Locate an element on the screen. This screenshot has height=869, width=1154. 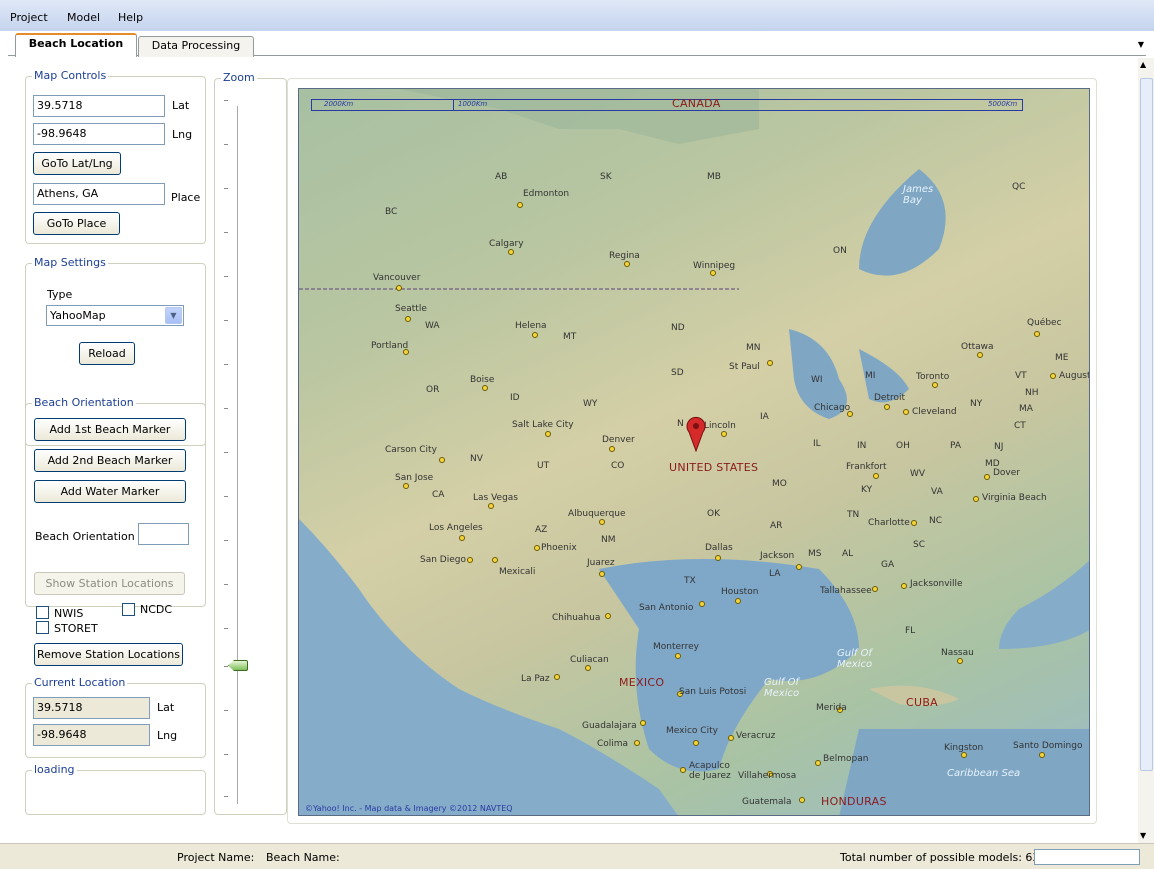
region-vt: VT is located at coordinates (1021, 376).